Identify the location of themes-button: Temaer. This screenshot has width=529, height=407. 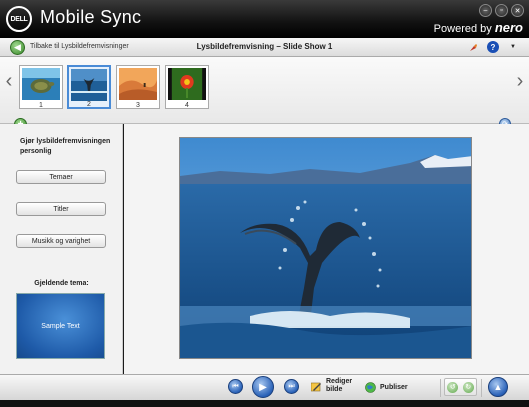
(61, 177).